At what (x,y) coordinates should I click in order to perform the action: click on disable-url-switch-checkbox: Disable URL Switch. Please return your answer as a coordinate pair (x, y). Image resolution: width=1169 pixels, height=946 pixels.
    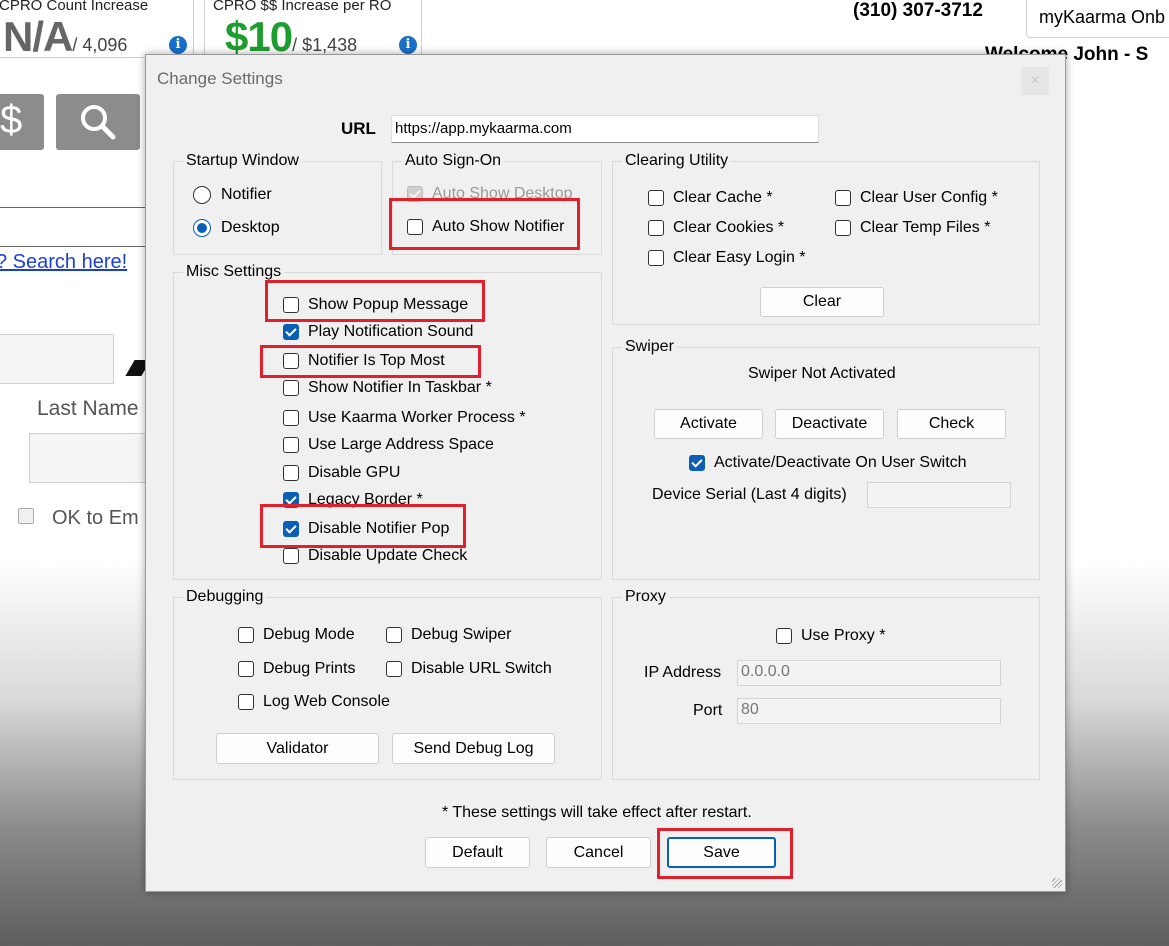
    Looking at the image, I should click on (469, 669).